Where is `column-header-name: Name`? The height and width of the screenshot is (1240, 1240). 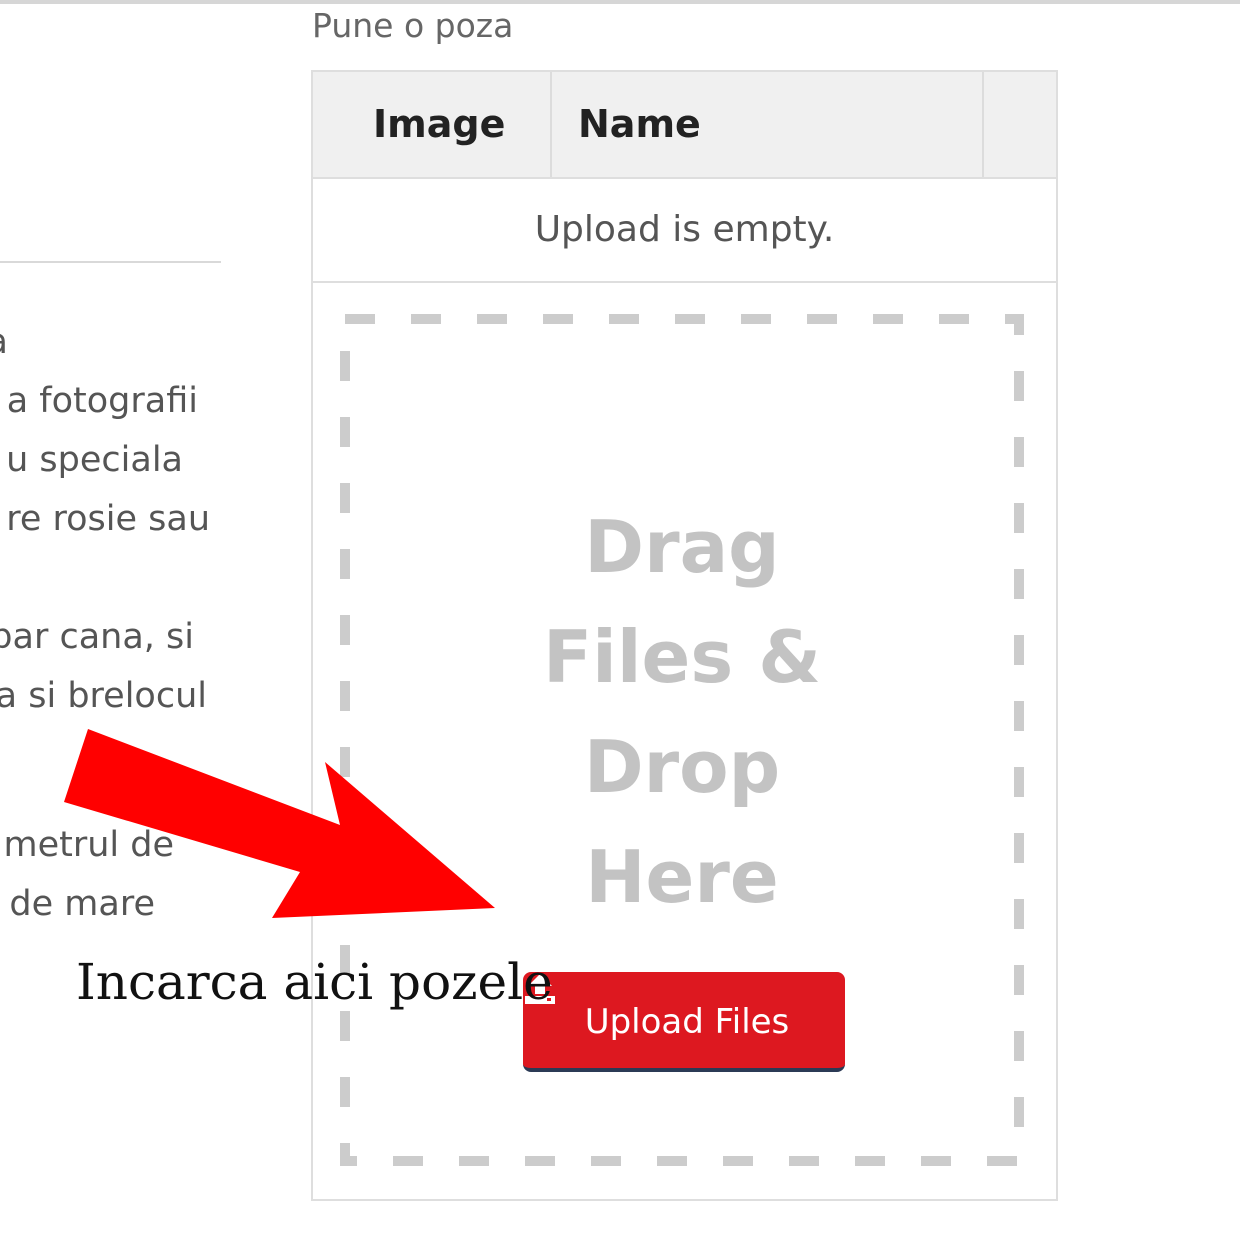 column-header-name: Name is located at coordinates (639, 124).